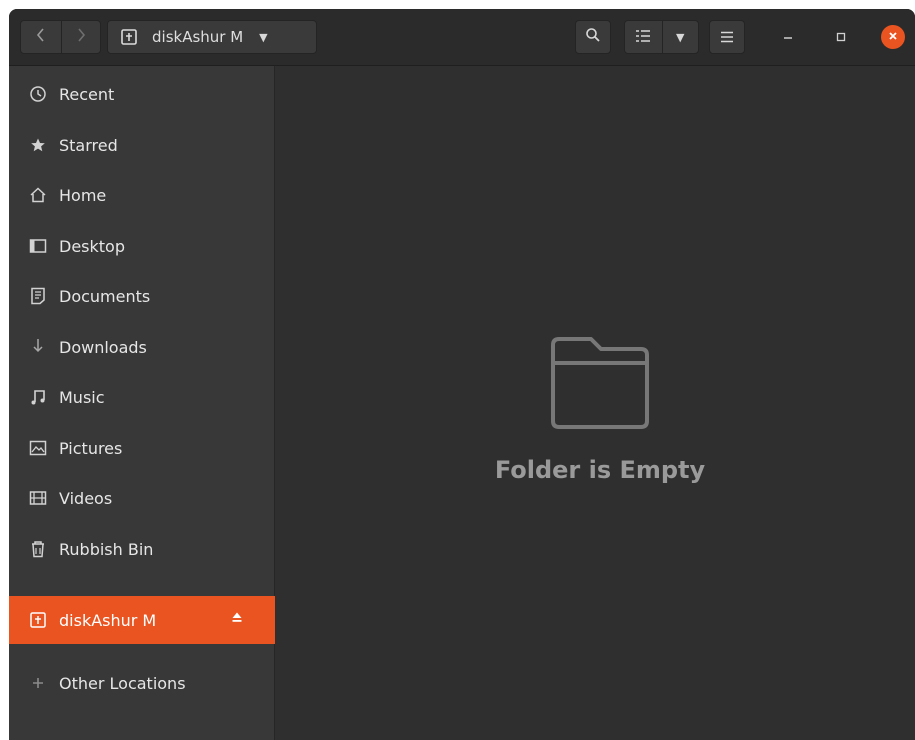  I want to click on forward-button, so click(80, 37).